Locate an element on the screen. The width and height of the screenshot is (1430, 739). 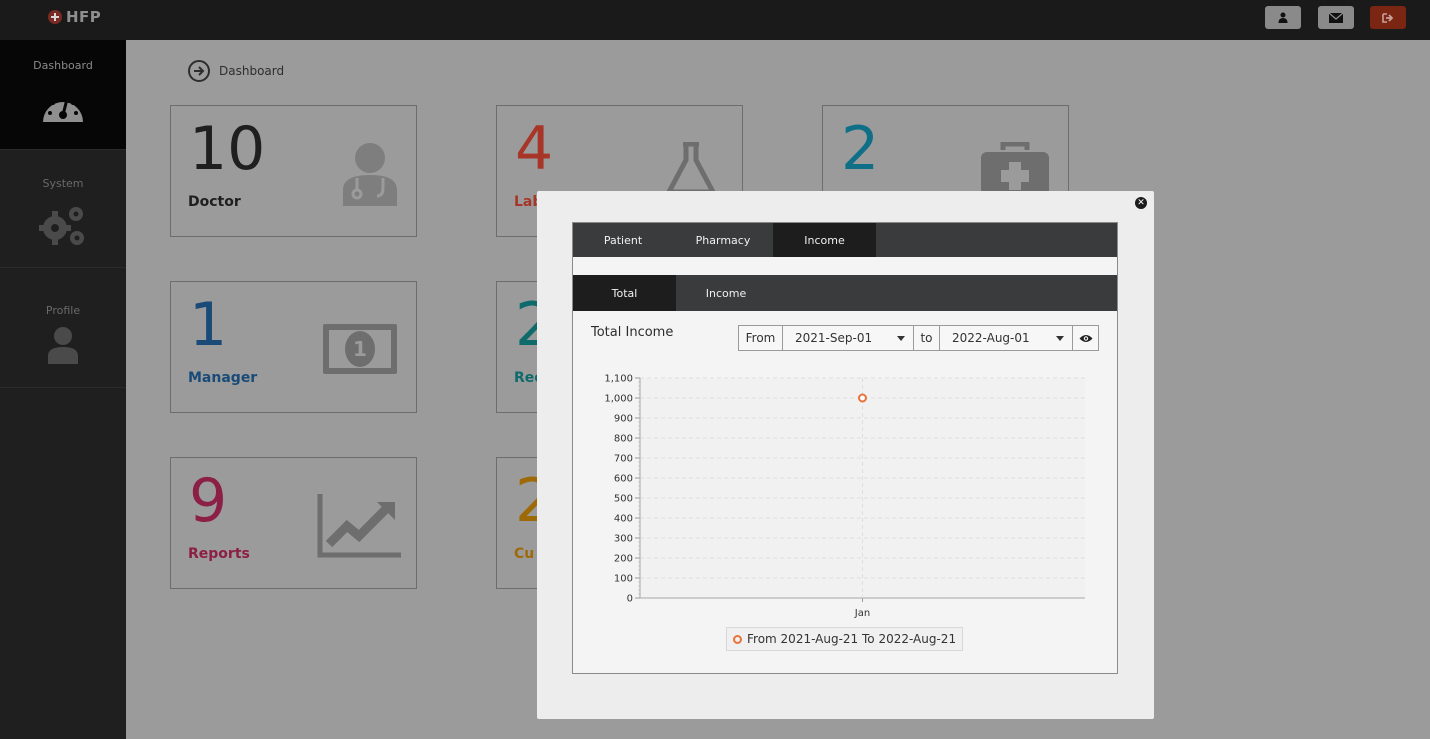
stat-number: 10 is located at coordinates (227, 149).